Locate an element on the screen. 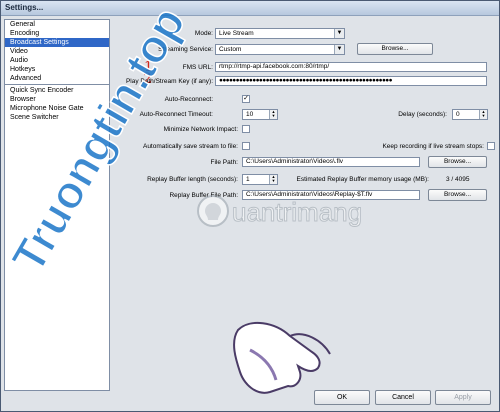 The width and height of the screenshot is (500, 412). auto-reconnect-label: Auto-Reconnect: is located at coordinates (188, 99).